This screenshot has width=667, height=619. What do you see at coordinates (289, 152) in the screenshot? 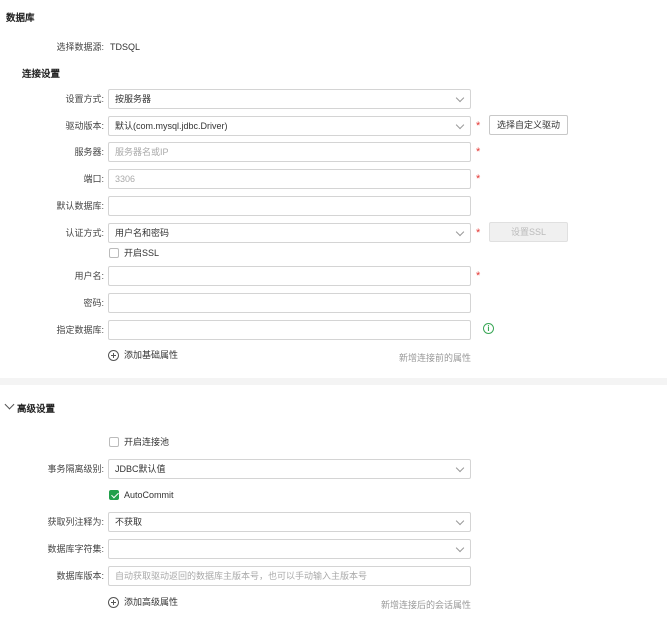
I see `server-input: 服务器名或IP` at bounding box center [289, 152].